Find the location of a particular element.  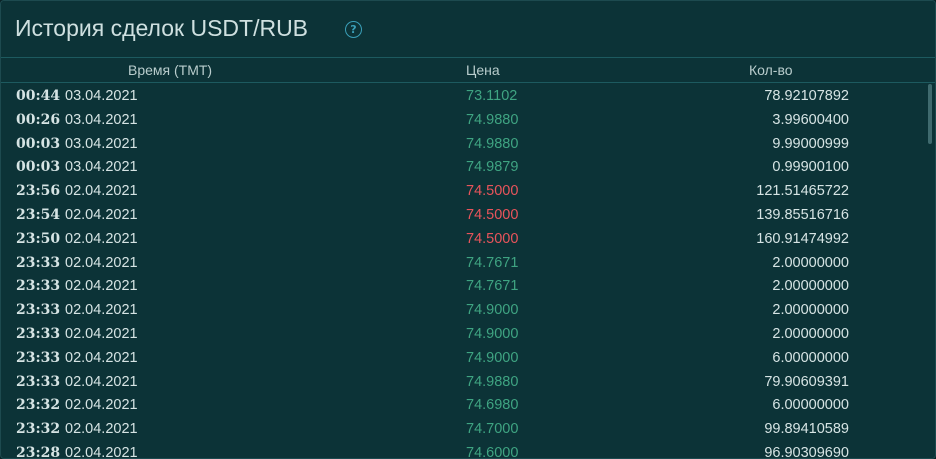

trade-qty: 78.92107892 is located at coordinates (806, 96).